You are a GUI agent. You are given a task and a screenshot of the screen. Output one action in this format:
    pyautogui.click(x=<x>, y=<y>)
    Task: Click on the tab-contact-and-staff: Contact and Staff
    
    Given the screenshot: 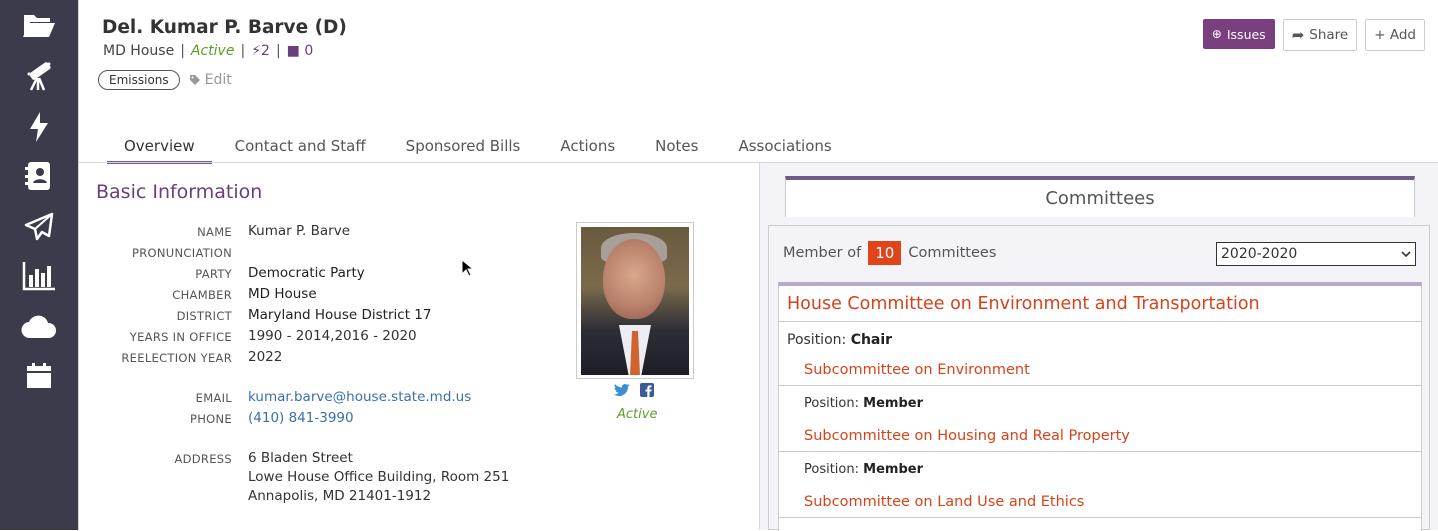 What is the action you would take?
    pyautogui.click(x=300, y=146)
    